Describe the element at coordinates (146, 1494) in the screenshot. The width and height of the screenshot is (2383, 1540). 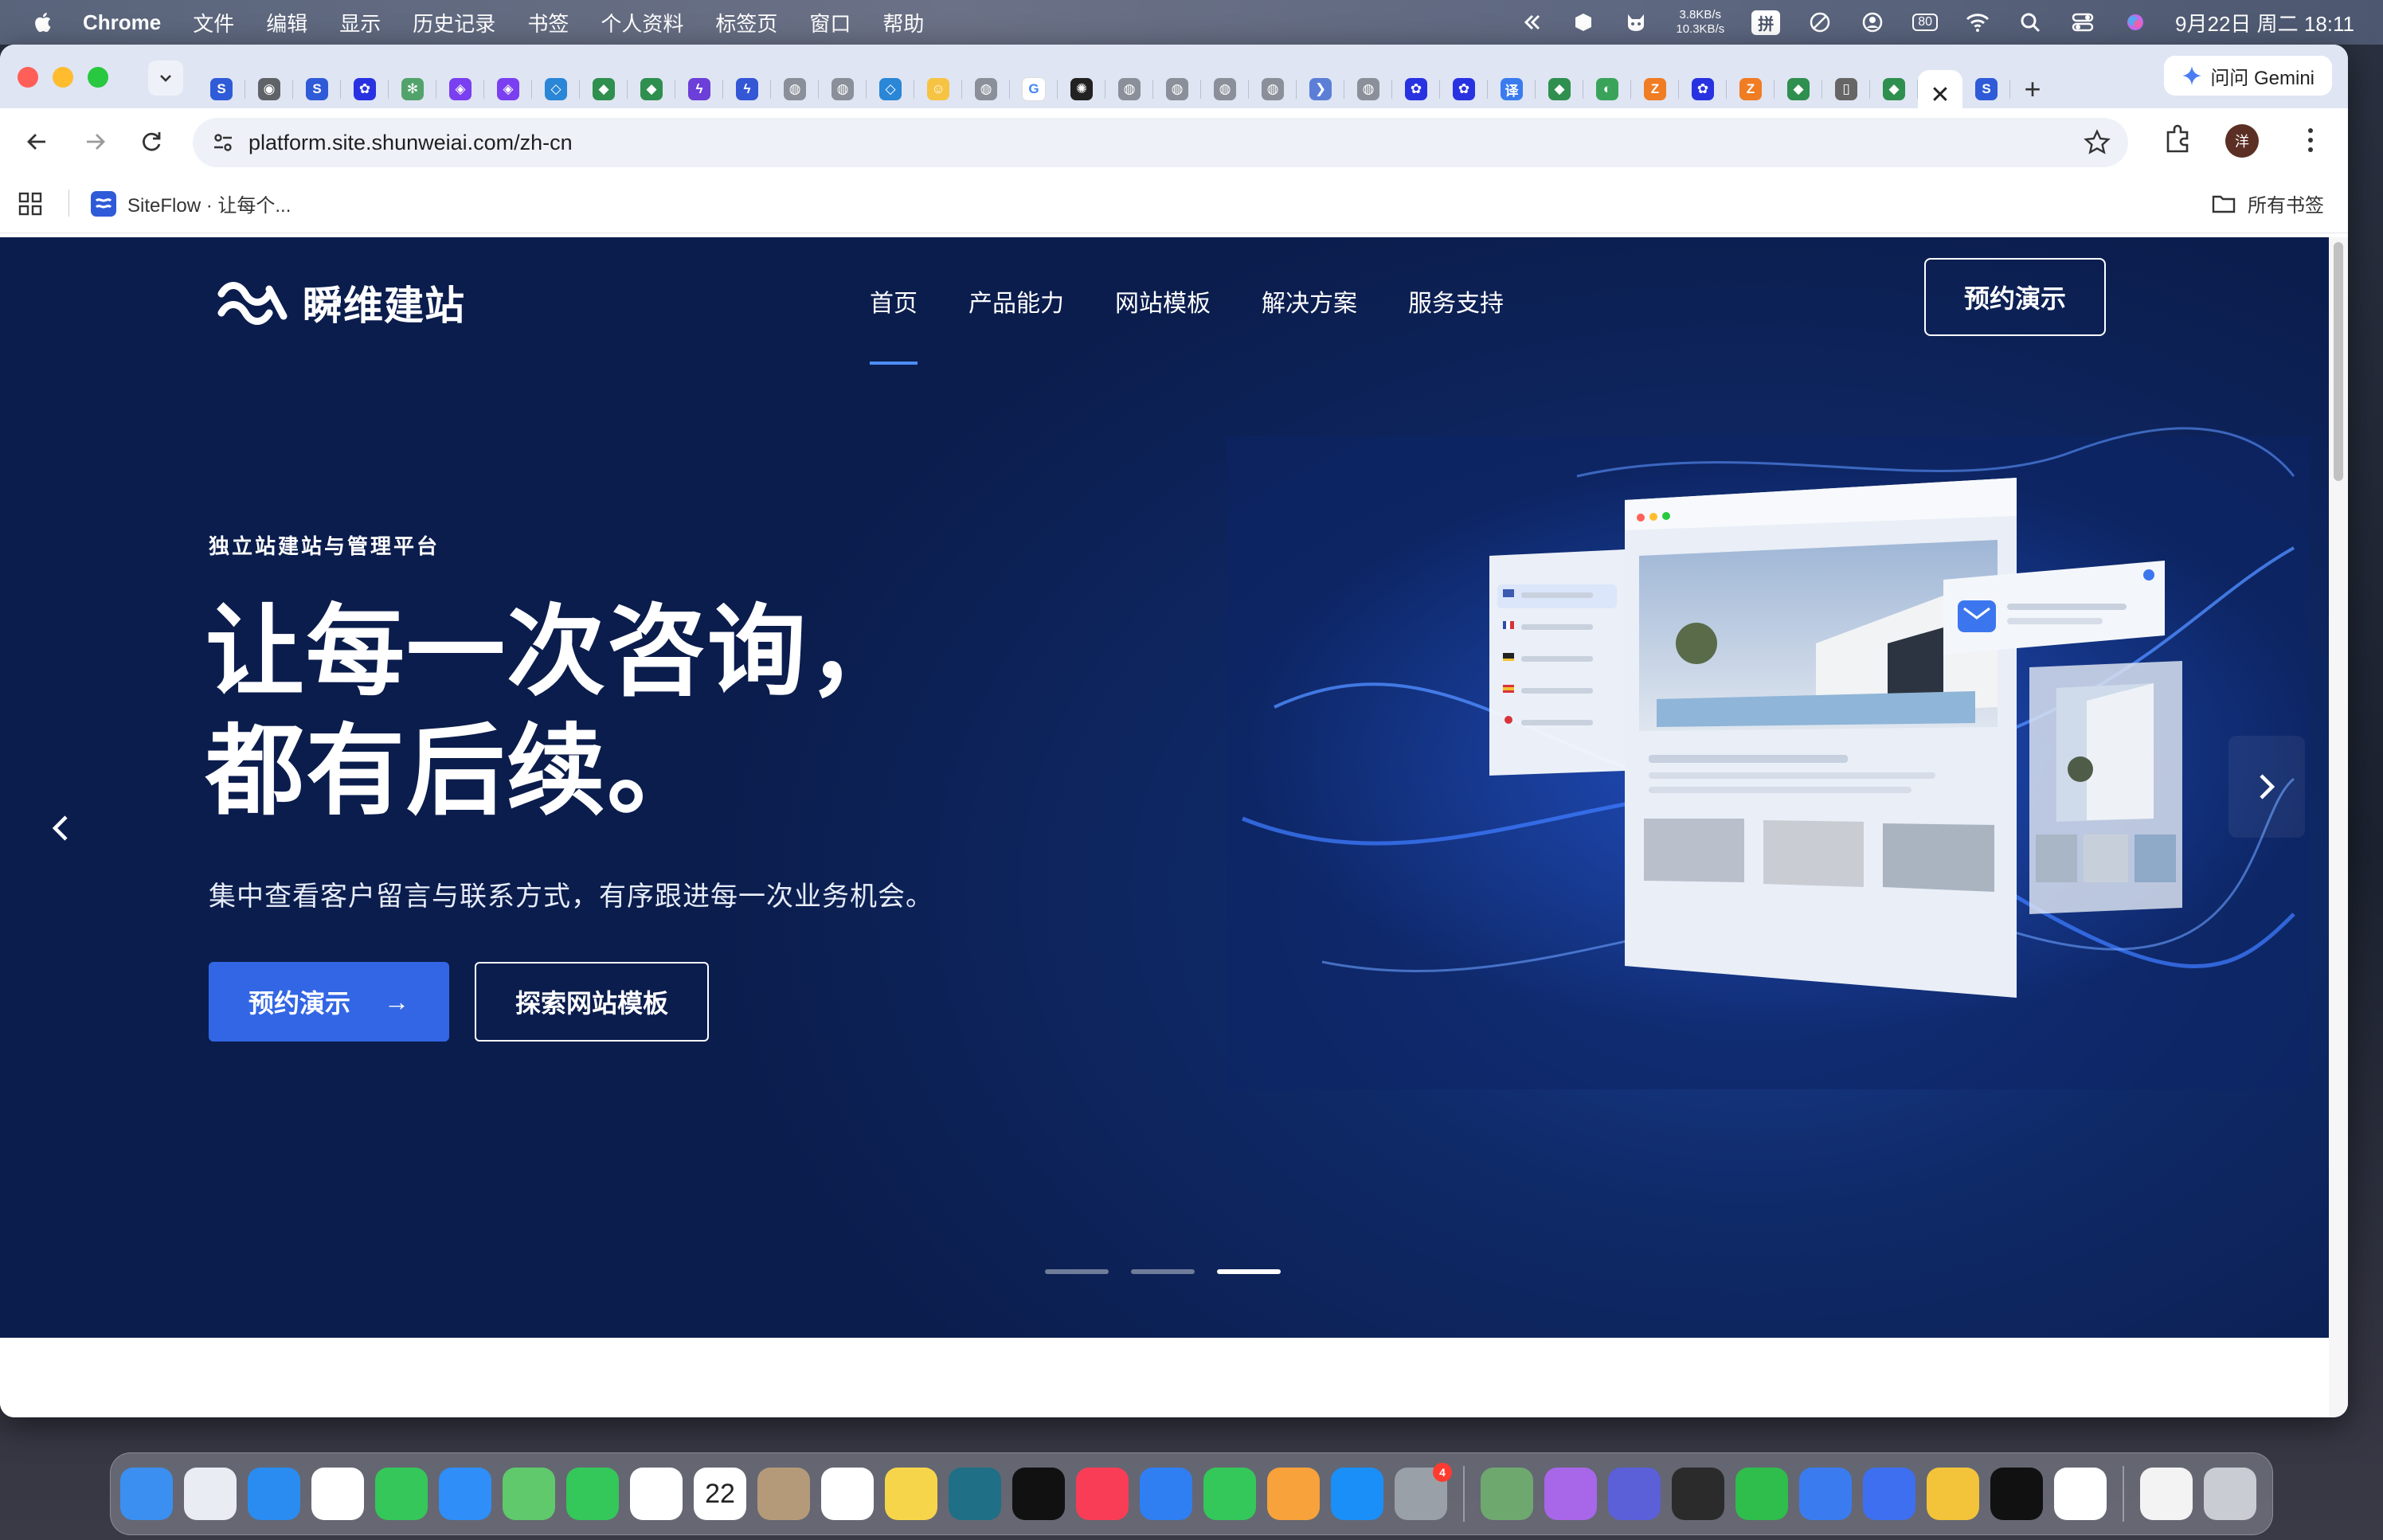
I see `finder-icon` at that location.